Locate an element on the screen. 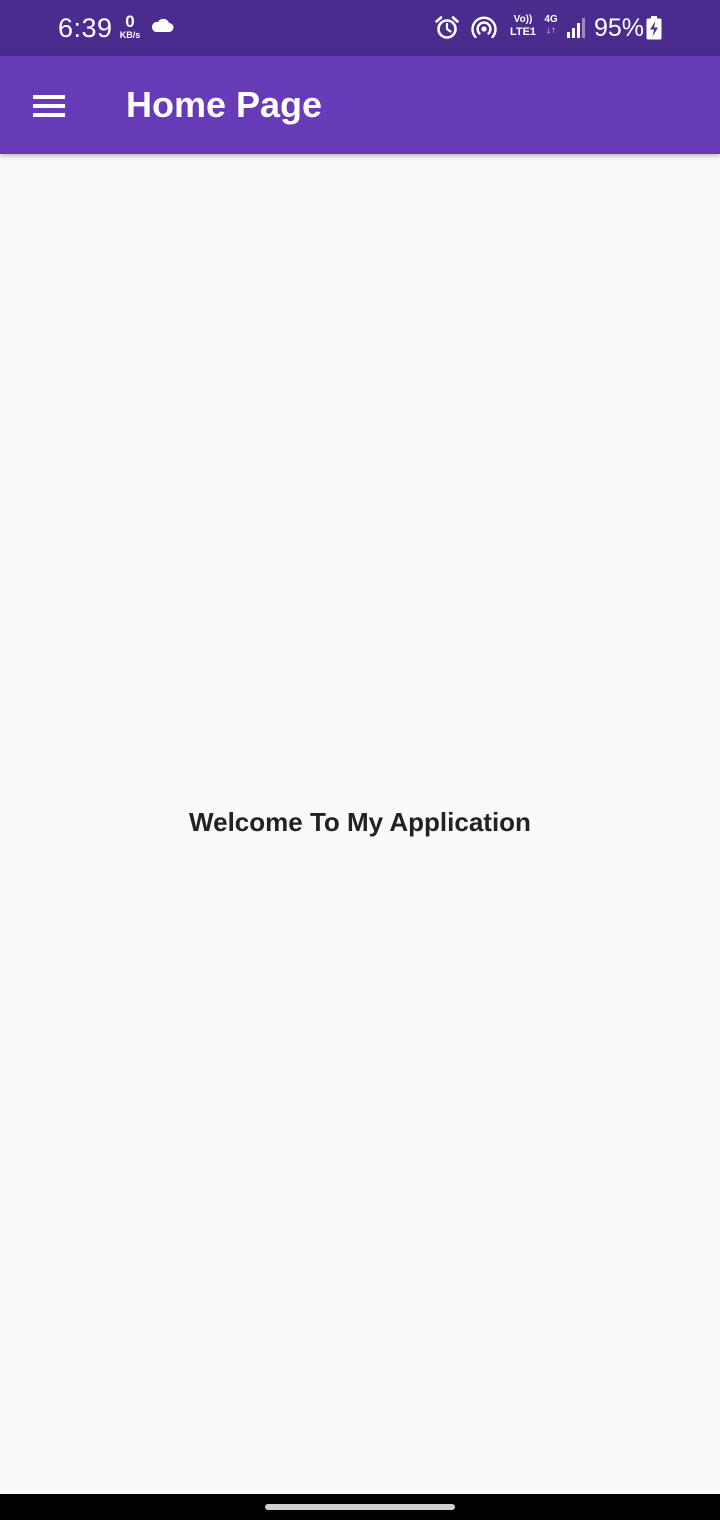 This screenshot has width=720, height=1520. menu-button is located at coordinates (49, 105).